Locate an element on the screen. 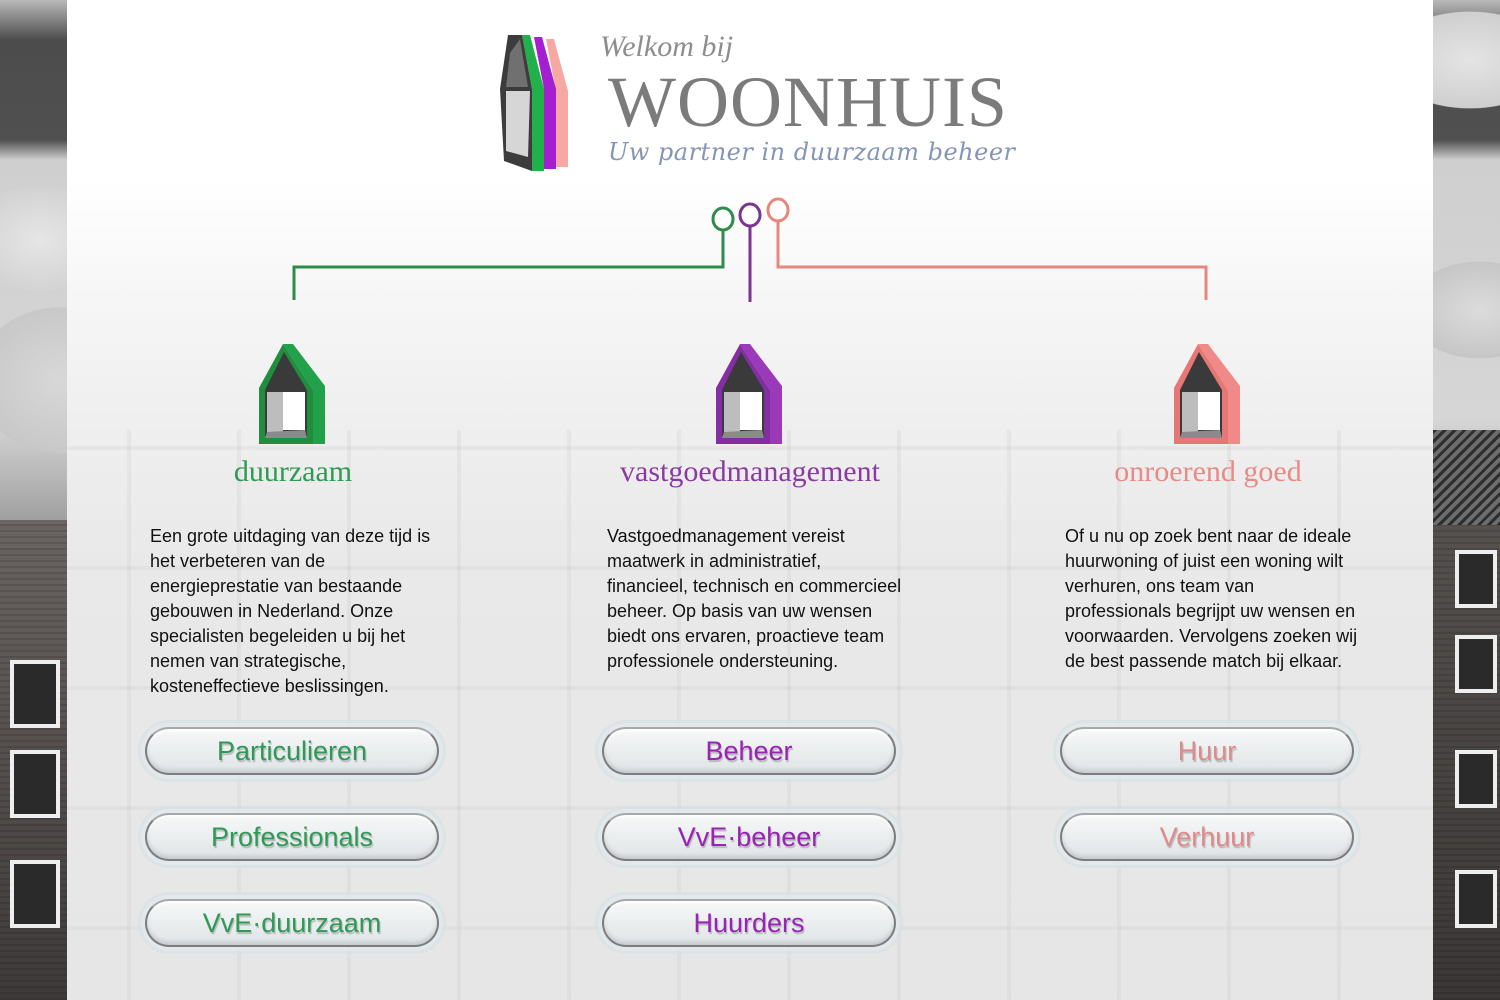  background-building-left is located at coordinates (33, 760).